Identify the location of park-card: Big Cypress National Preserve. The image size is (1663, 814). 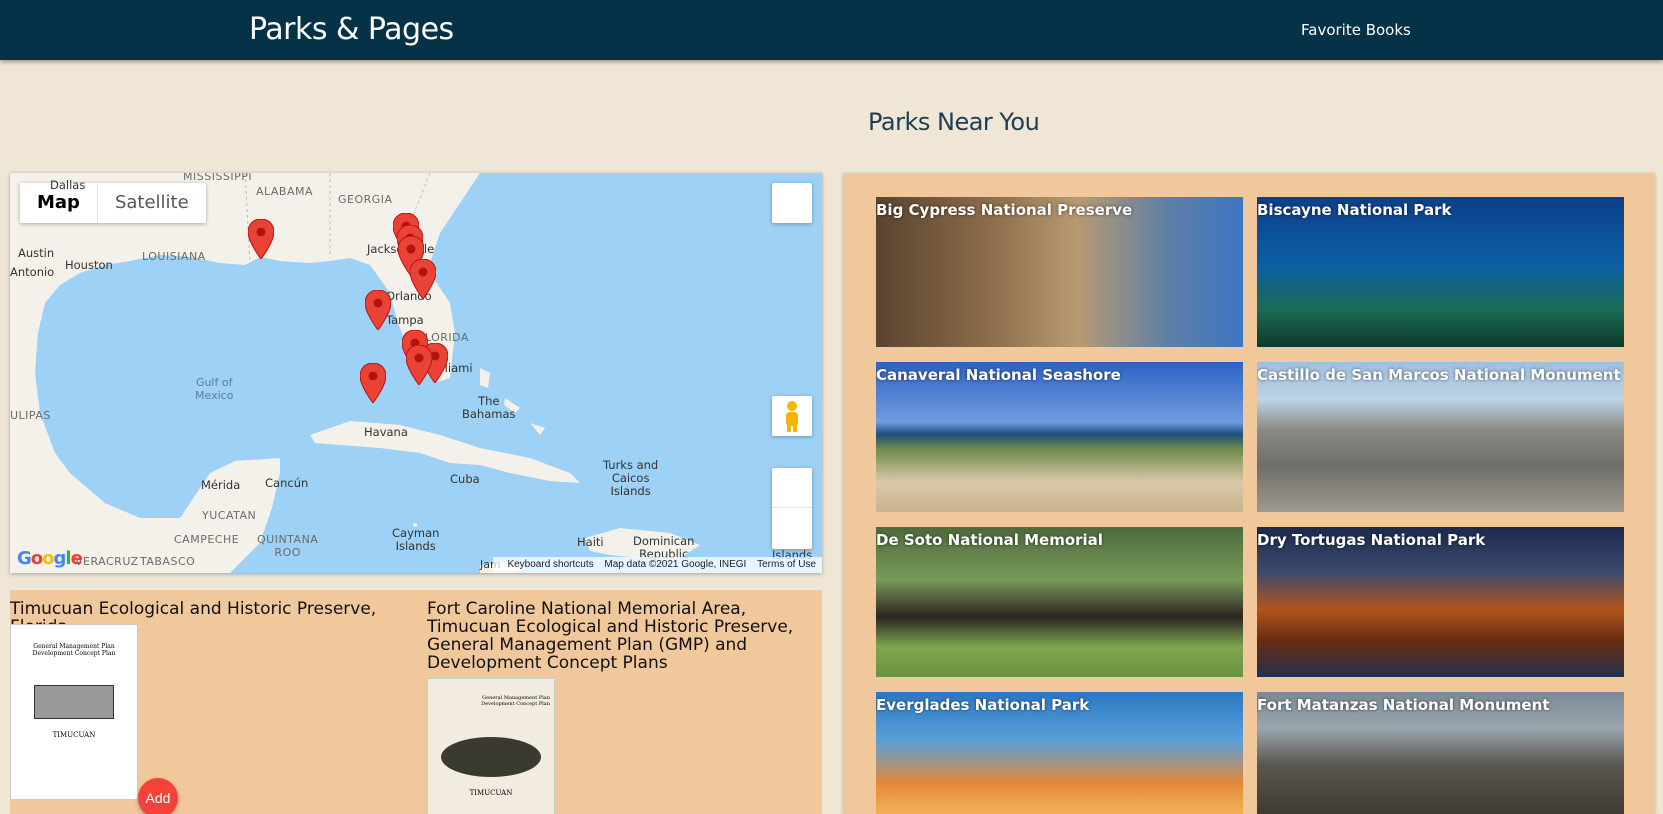
(1059, 272).